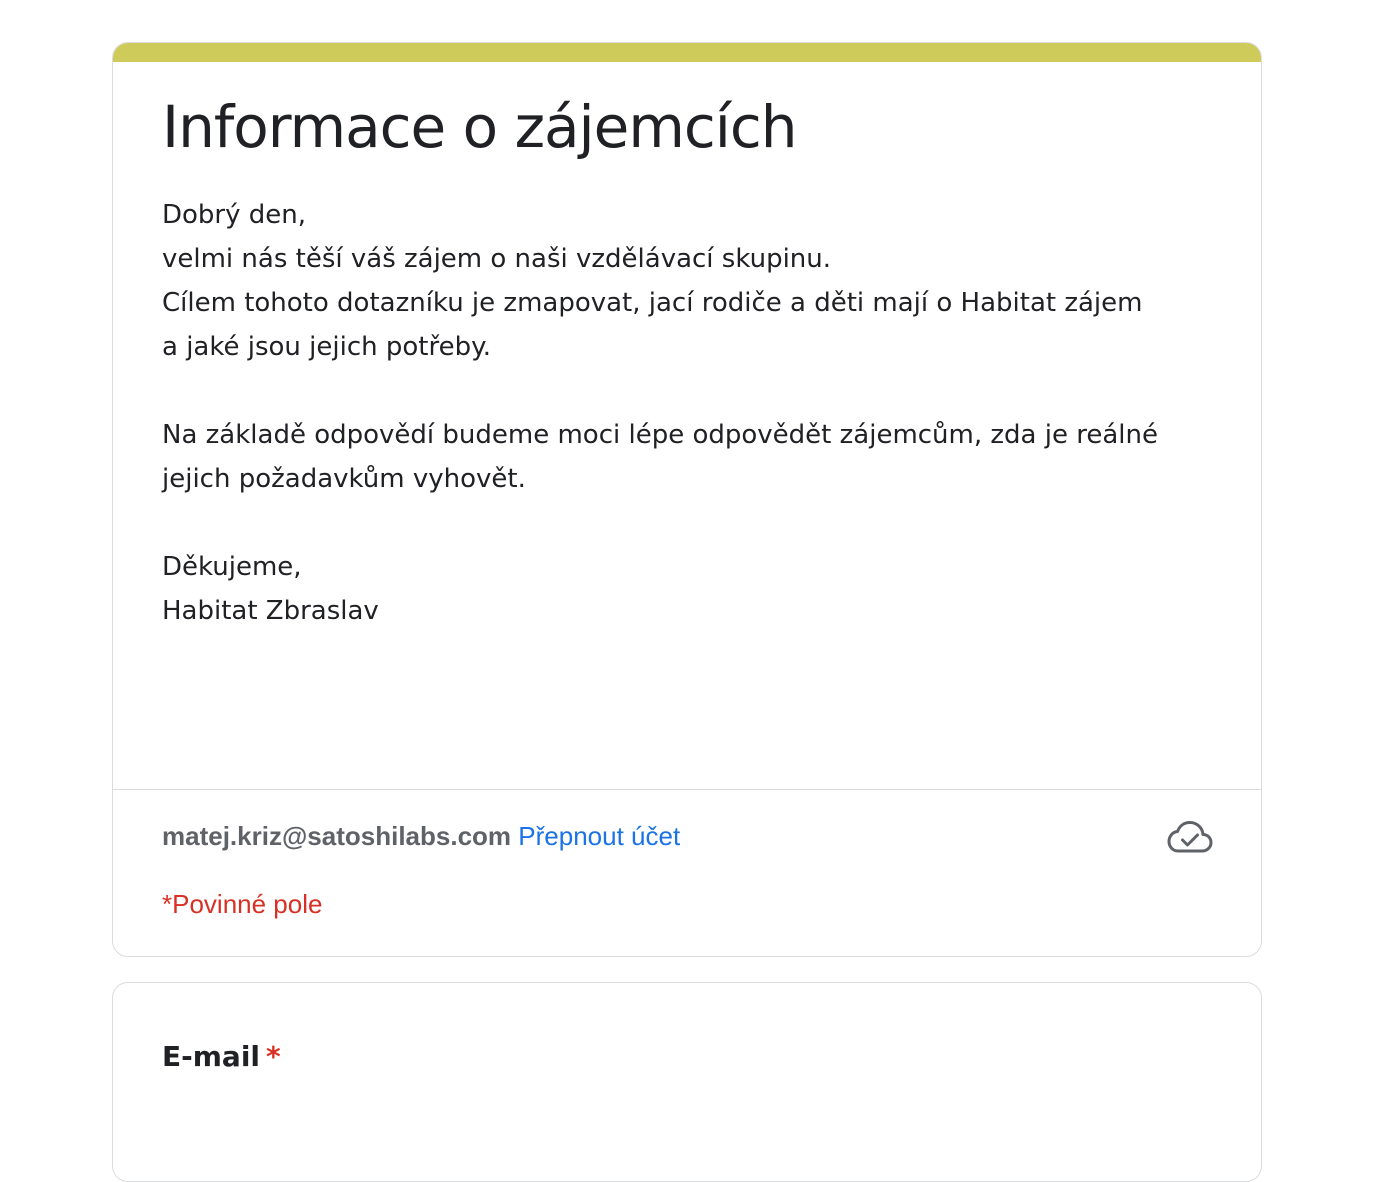 Image resolution: width=1378 pixels, height=1182 pixels. Describe the element at coordinates (273, 1056) in the screenshot. I see `required-asterisk: *` at that location.